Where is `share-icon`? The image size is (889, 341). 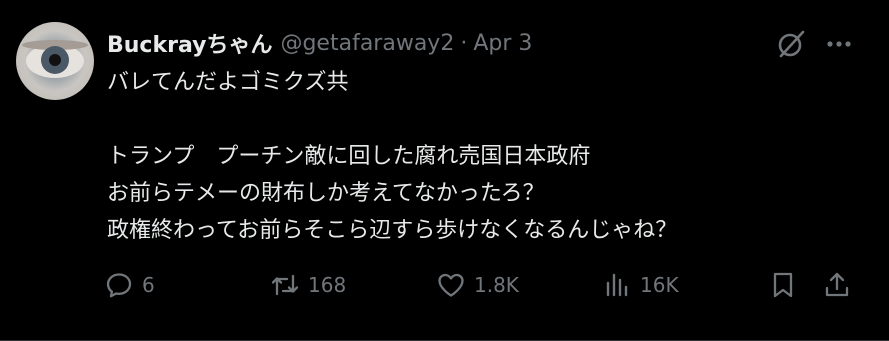 share-icon is located at coordinates (837, 284).